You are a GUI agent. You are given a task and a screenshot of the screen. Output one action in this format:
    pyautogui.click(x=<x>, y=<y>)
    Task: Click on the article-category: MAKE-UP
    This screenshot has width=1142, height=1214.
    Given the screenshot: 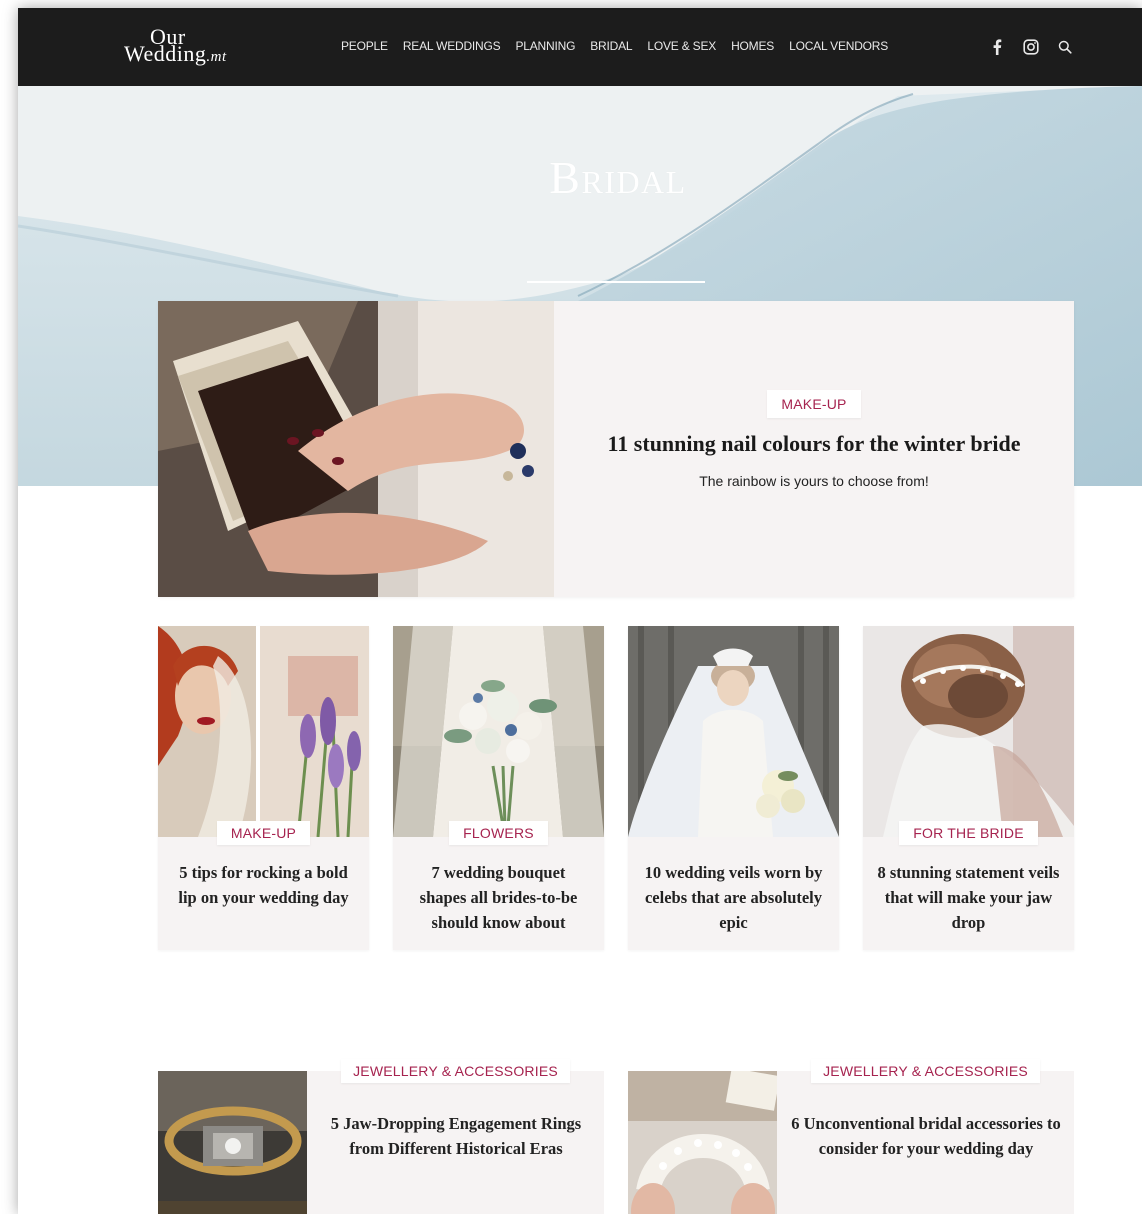 What is the action you would take?
    pyautogui.click(x=263, y=833)
    